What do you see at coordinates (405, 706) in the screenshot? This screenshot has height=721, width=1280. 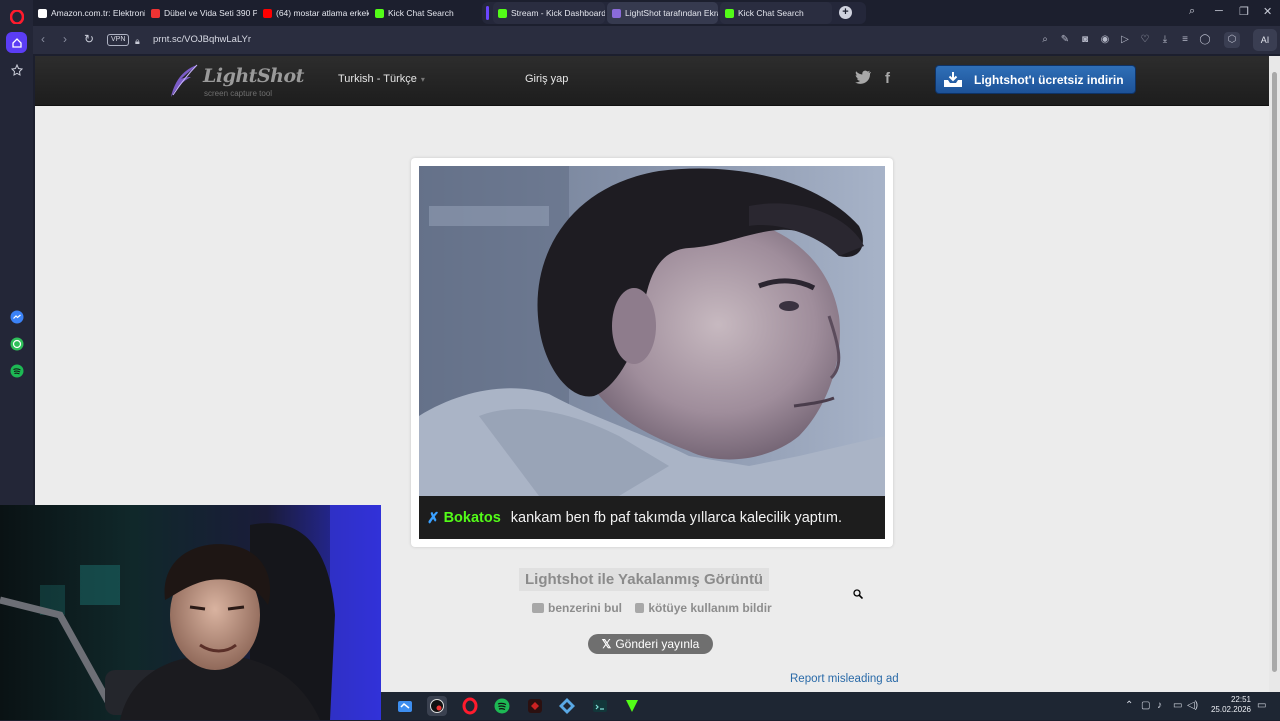 I see `cloud-app-icon` at bounding box center [405, 706].